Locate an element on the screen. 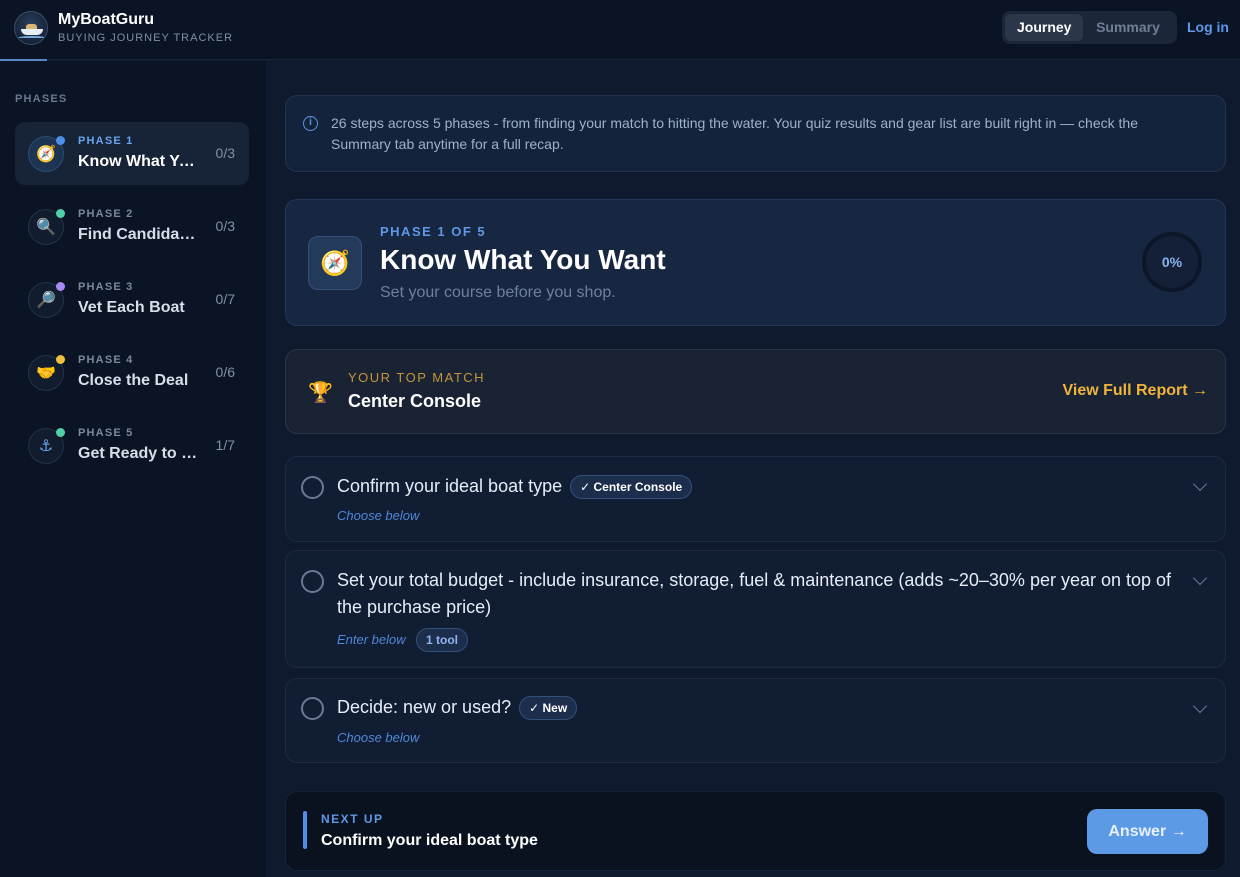 The image size is (1240, 877). task-item: Decide: new or used? ✓ New Choose below is located at coordinates (755, 720).